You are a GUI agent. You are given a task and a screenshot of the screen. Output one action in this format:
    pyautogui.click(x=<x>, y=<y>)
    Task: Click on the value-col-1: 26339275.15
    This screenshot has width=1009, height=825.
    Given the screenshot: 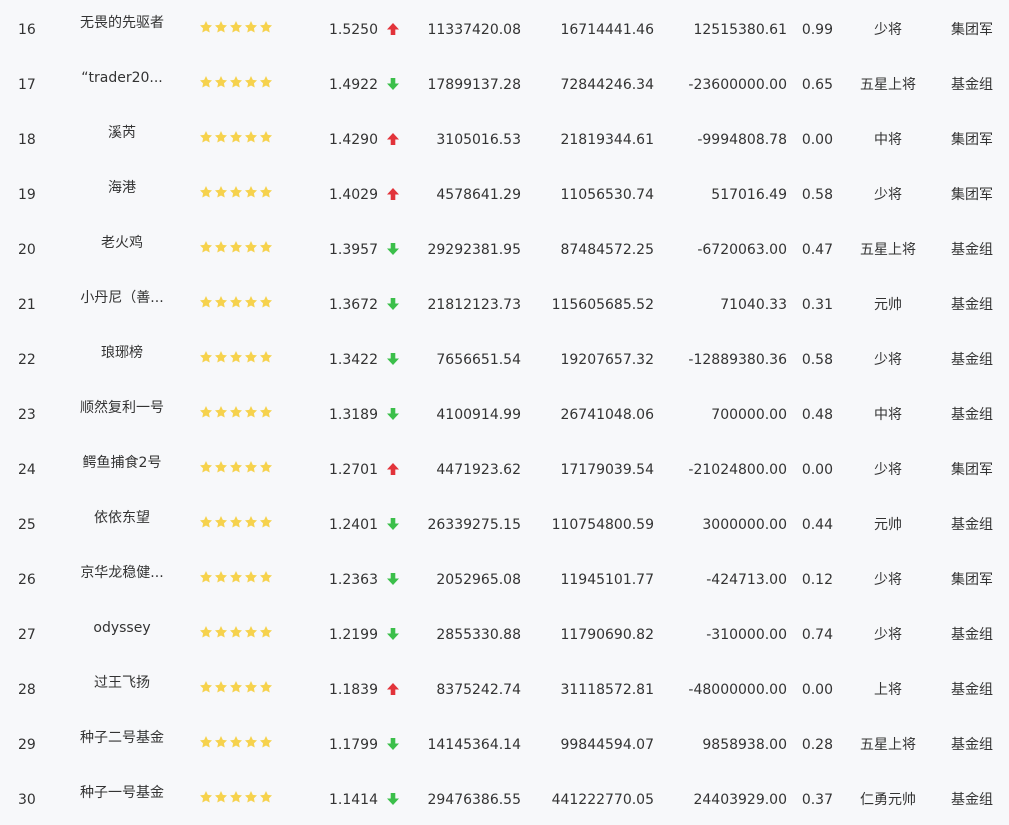 What is the action you would take?
    pyautogui.click(x=474, y=525)
    